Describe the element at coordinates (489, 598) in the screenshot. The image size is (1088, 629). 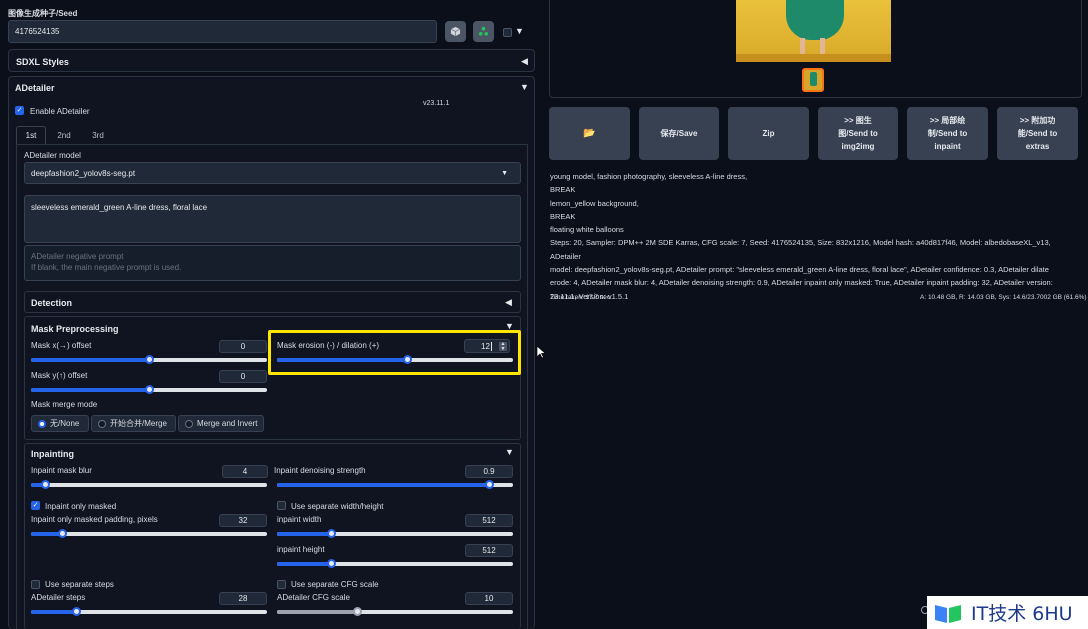
I see `adetailer-cfg-number: 10` at that location.